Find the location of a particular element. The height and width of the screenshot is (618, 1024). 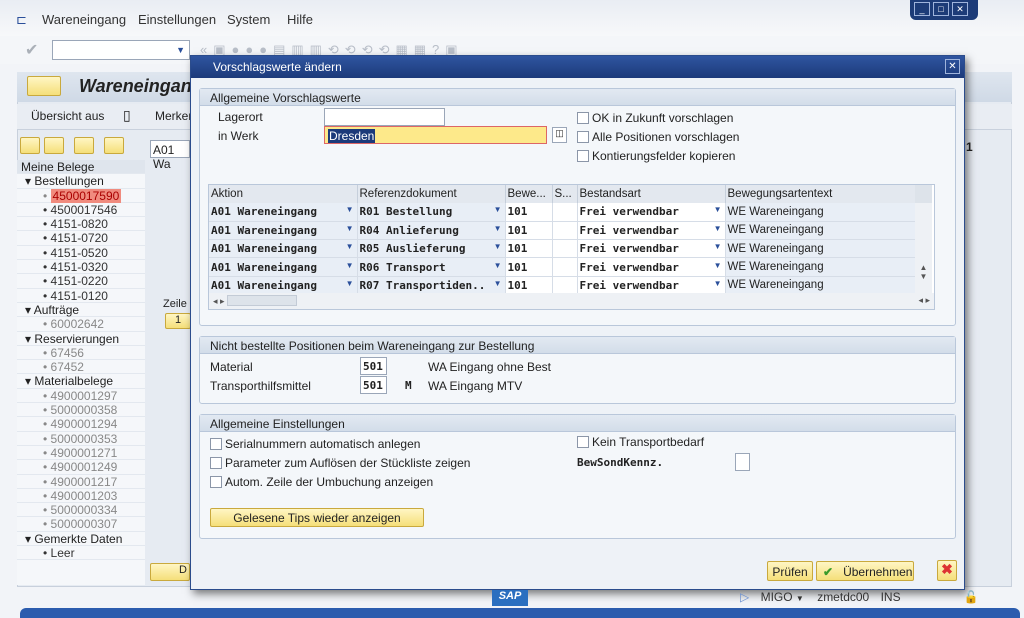

tree-group: ▾ Reservierungen is located at coordinates (81, 339).